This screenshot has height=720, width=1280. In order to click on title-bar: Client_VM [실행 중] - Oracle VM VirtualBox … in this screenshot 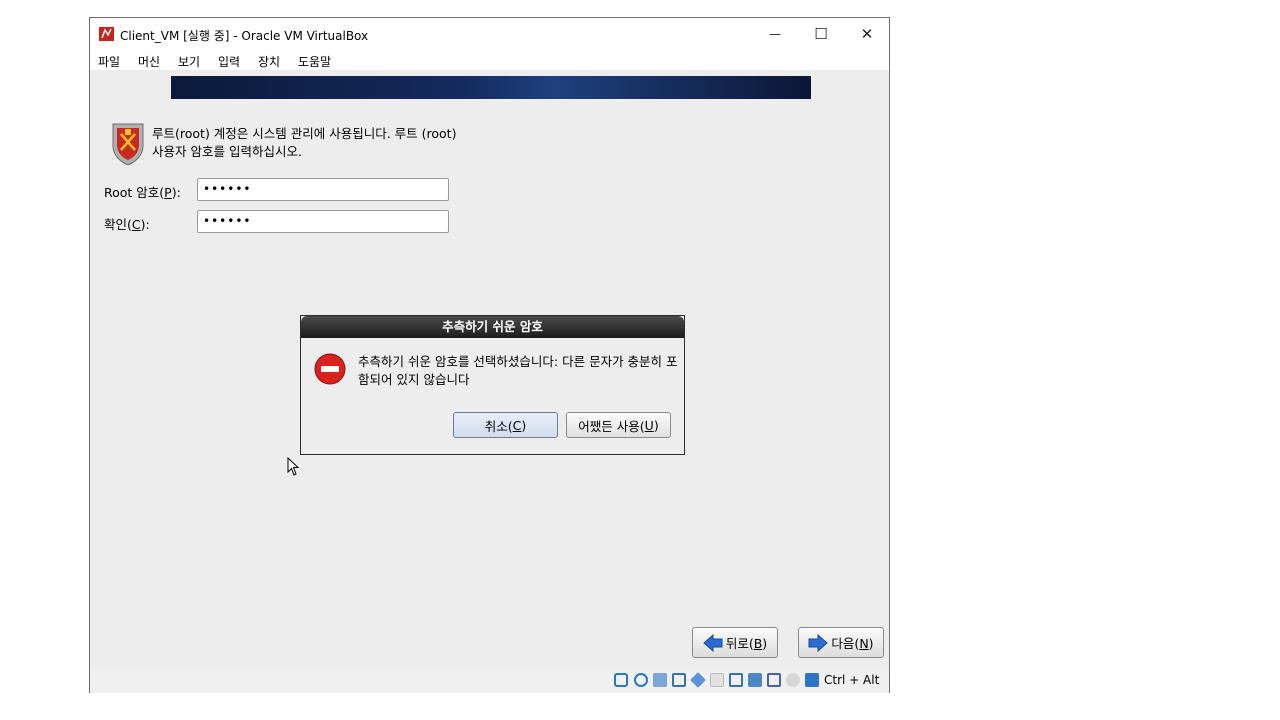, I will do `click(489, 34)`.